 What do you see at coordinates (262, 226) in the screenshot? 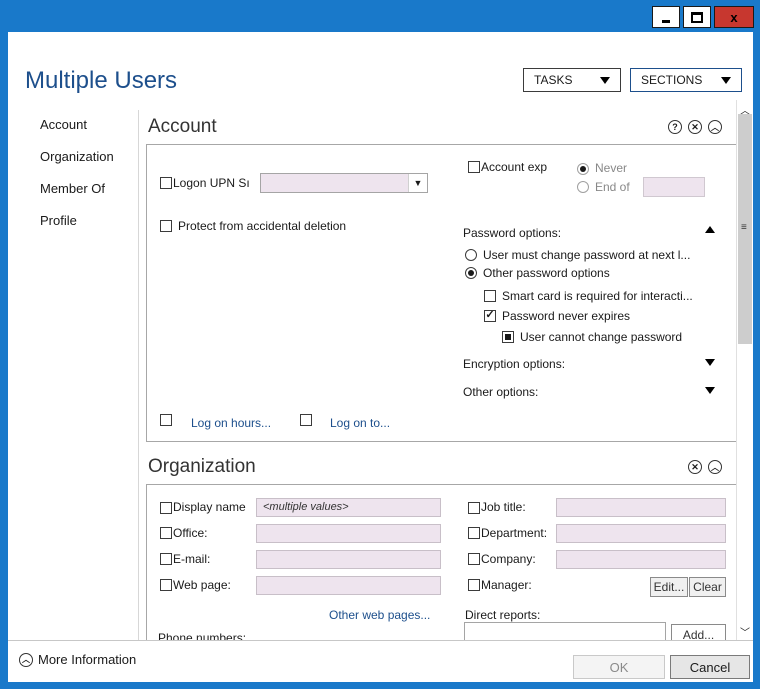
I see `protect-deletion-label: Protect from accidental deletion` at bounding box center [262, 226].